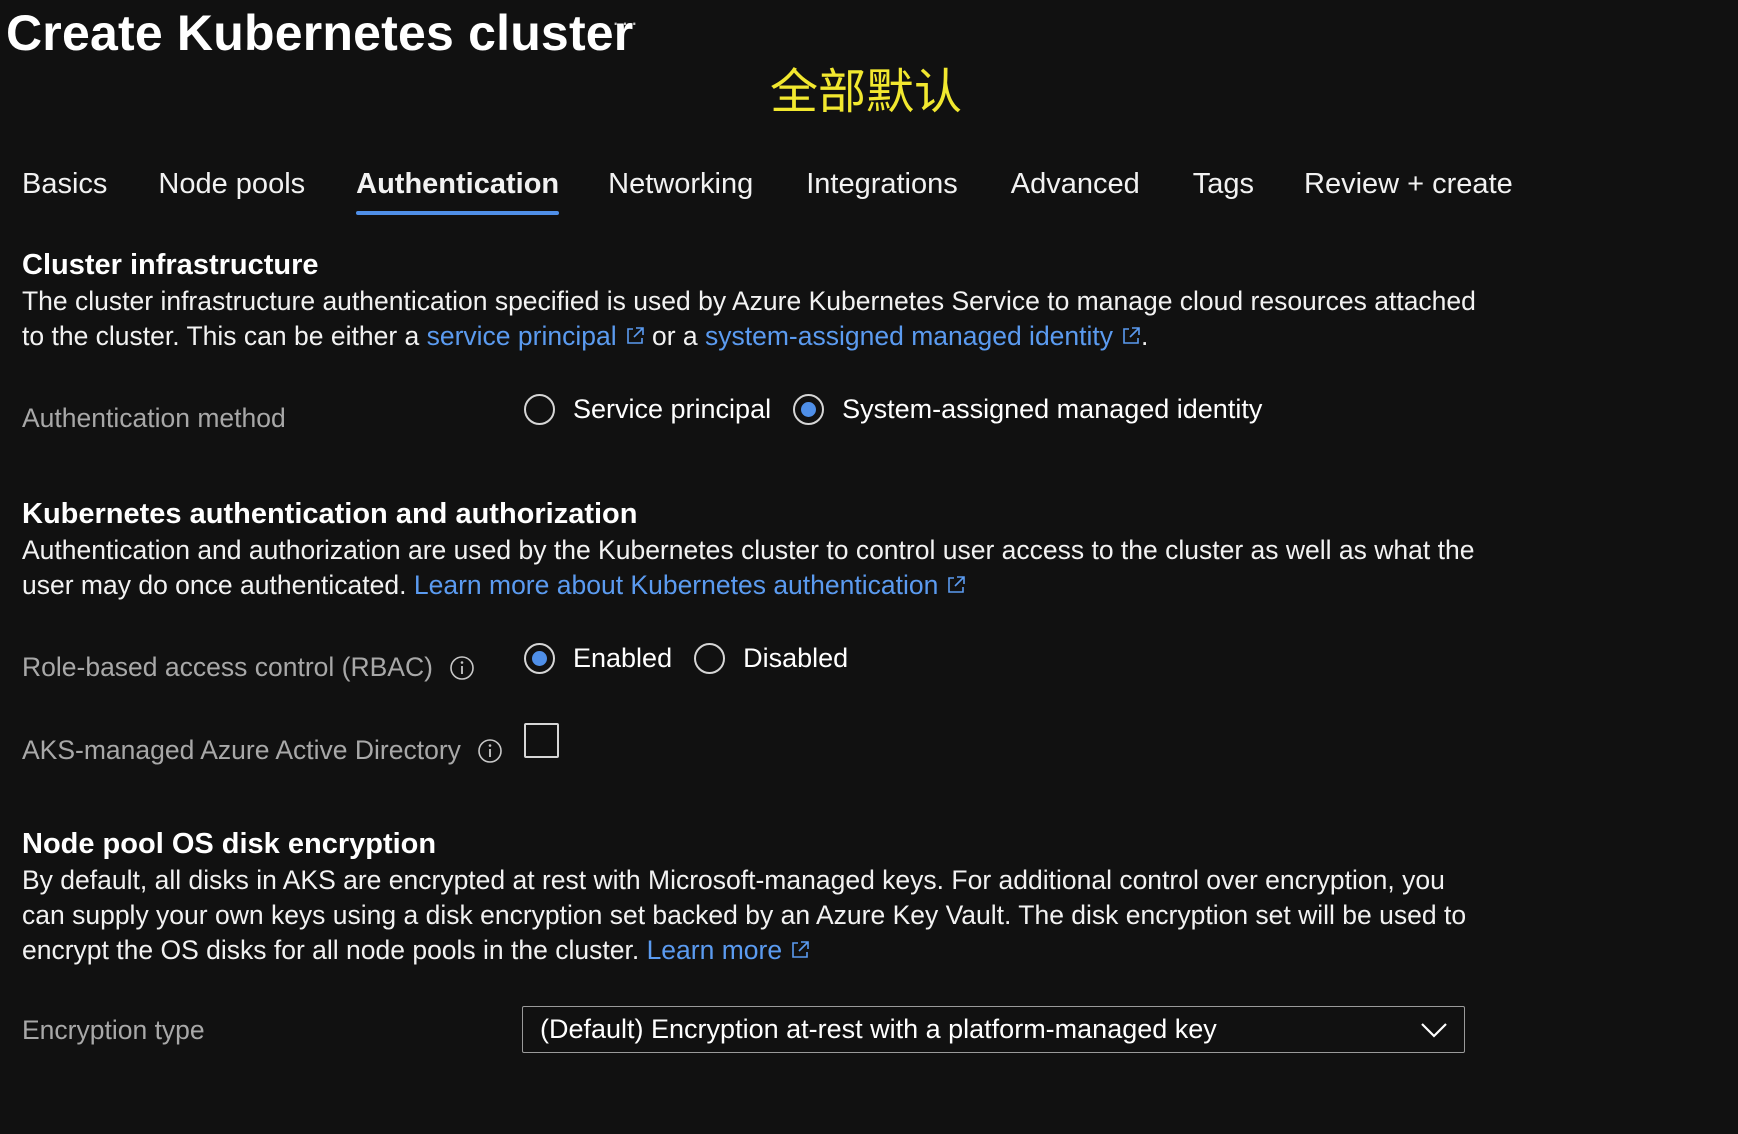 Image resolution: width=1738 pixels, height=1134 pixels. Describe the element at coordinates (229, 844) in the screenshot. I see `disk-encryption-title: Node pool OS disk encryption` at that location.